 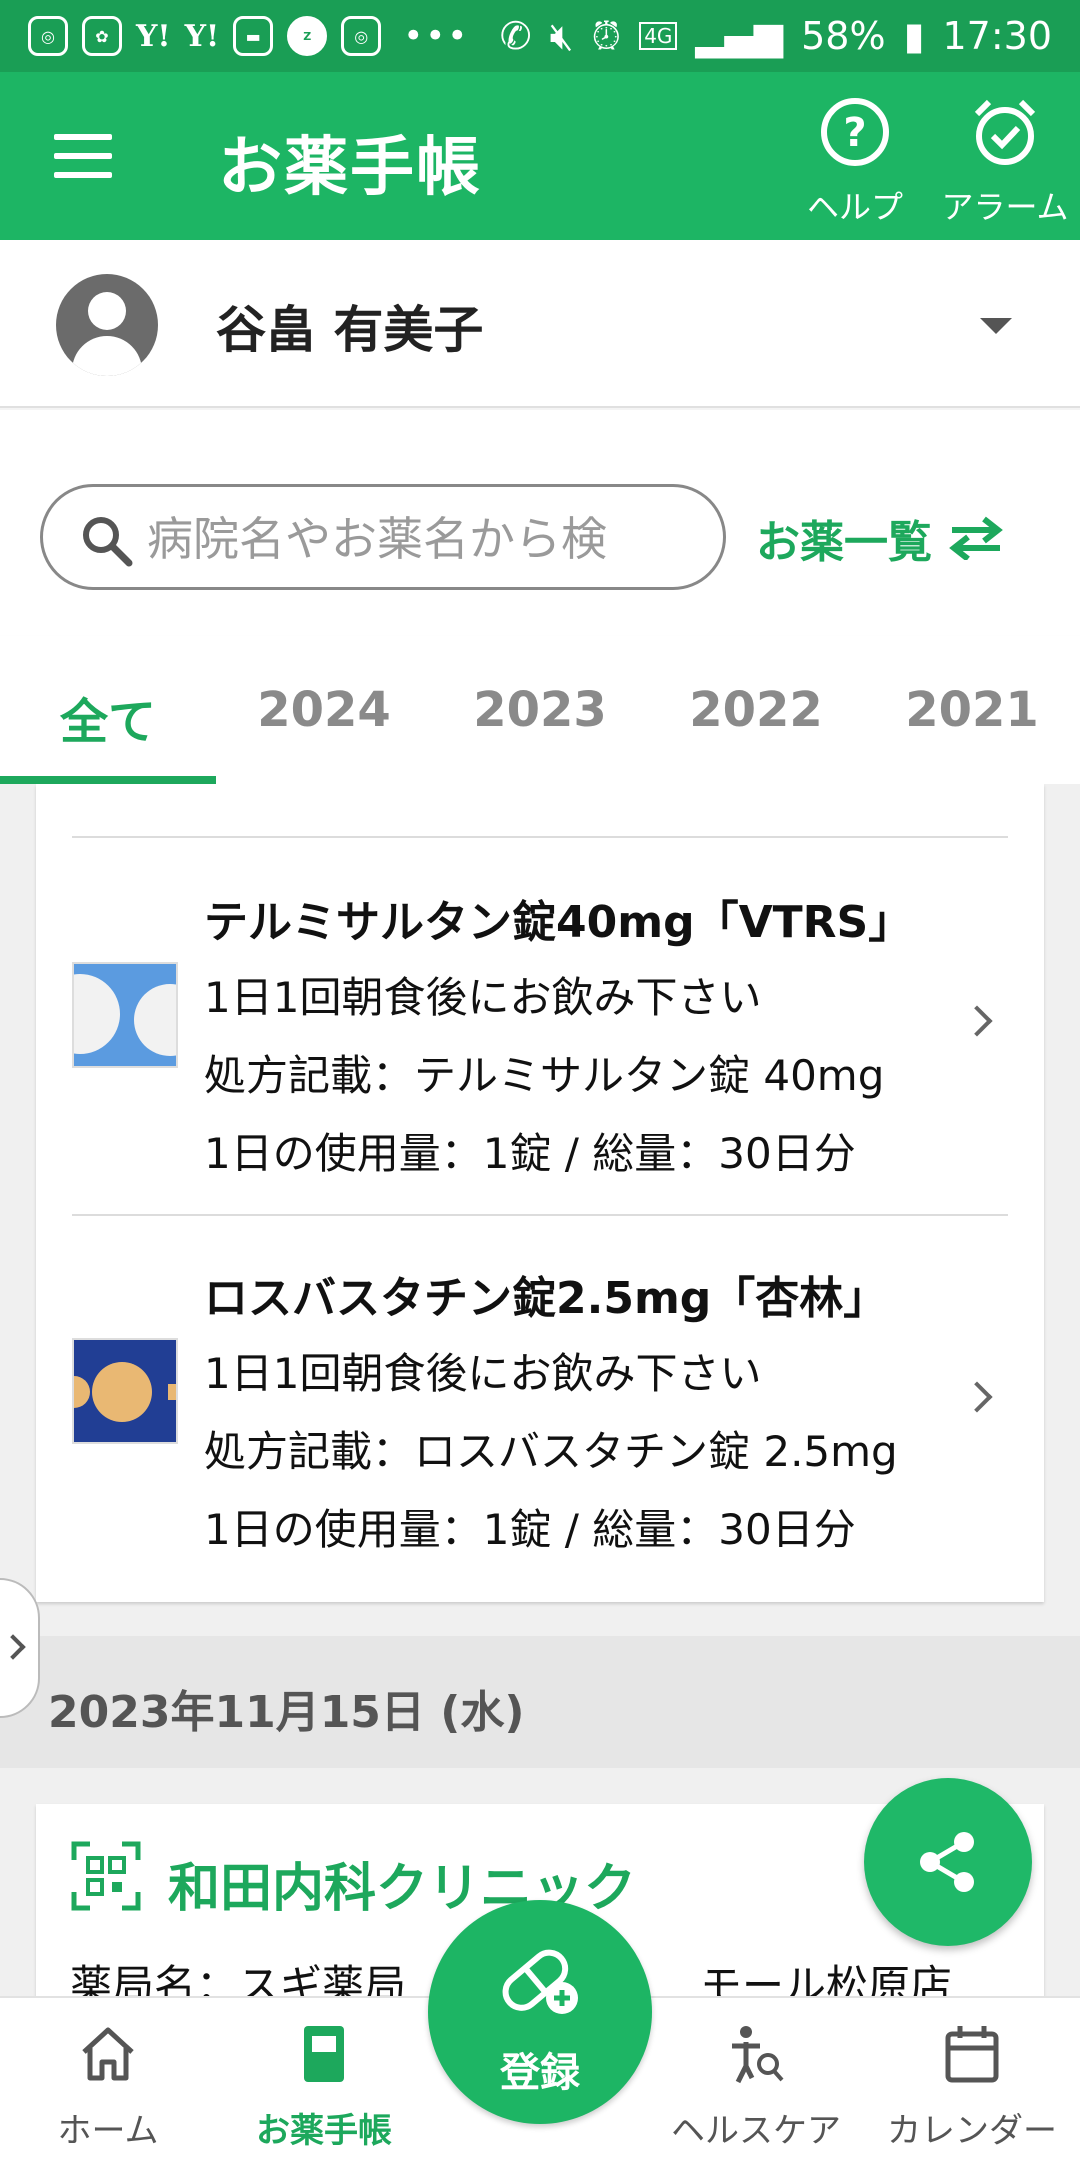 What do you see at coordinates (324, 2054) in the screenshot?
I see `notebook-icon` at bounding box center [324, 2054].